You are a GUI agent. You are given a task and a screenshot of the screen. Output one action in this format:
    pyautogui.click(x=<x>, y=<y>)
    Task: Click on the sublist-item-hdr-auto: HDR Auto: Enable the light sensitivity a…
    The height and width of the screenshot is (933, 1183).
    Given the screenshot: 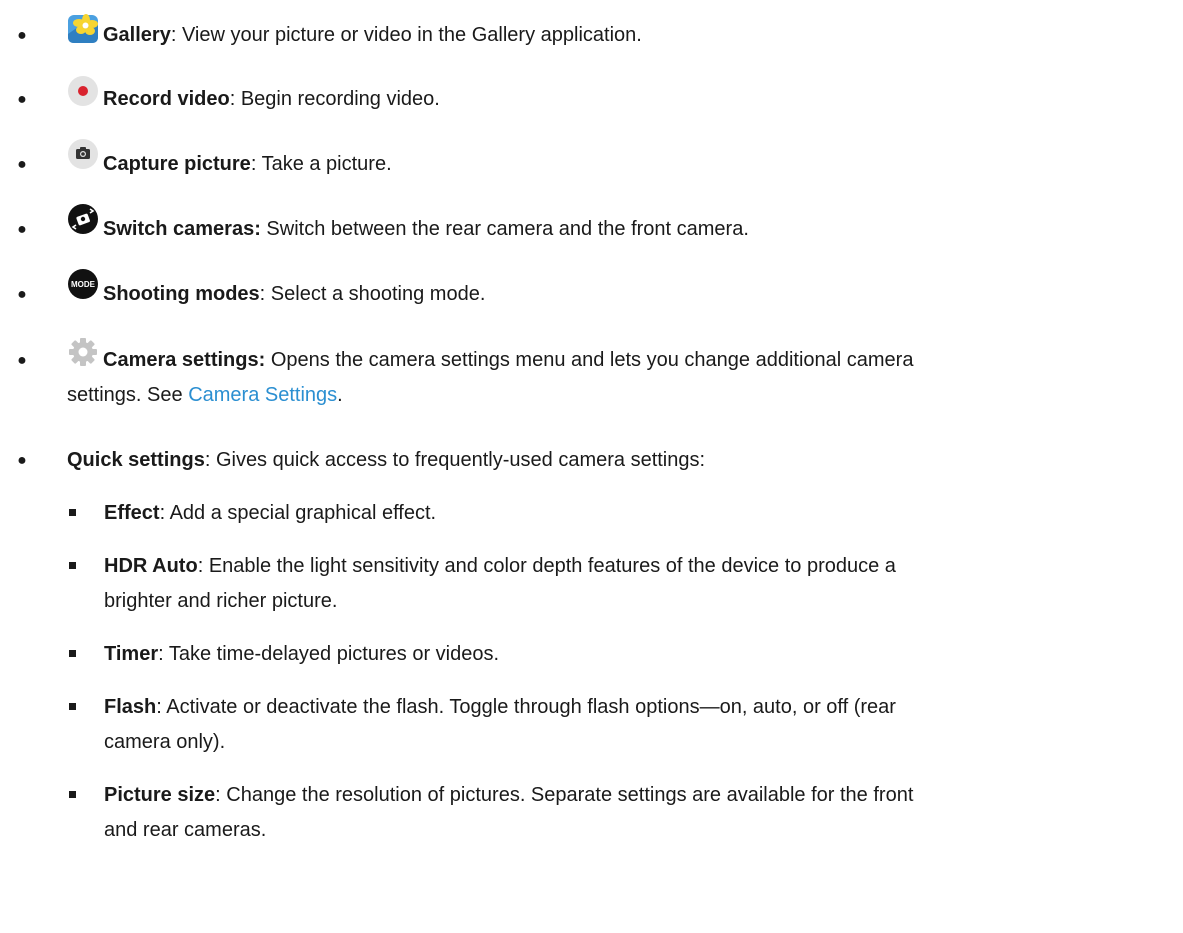 What is the action you would take?
    pyautogui.click(x=591, y=584)
    